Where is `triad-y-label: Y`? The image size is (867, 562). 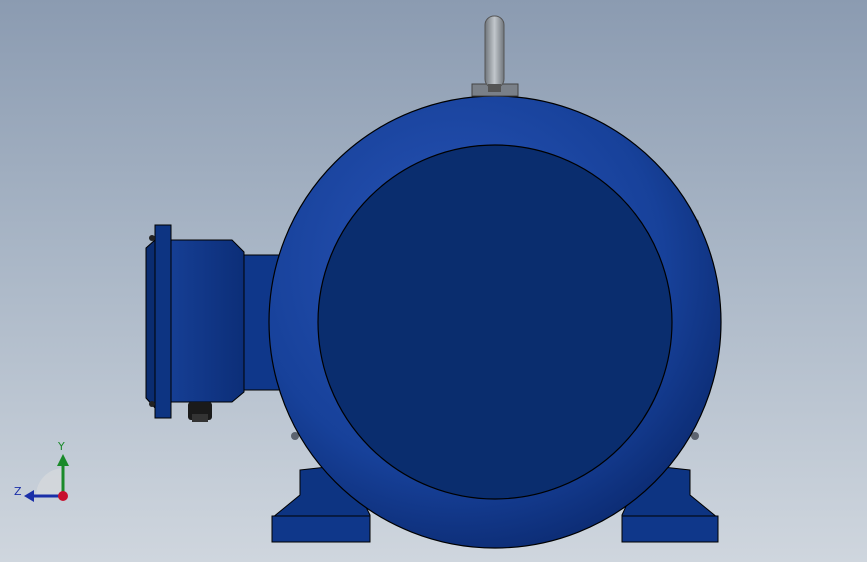
triad-y-label: Y is located at coordinates (61, 446).